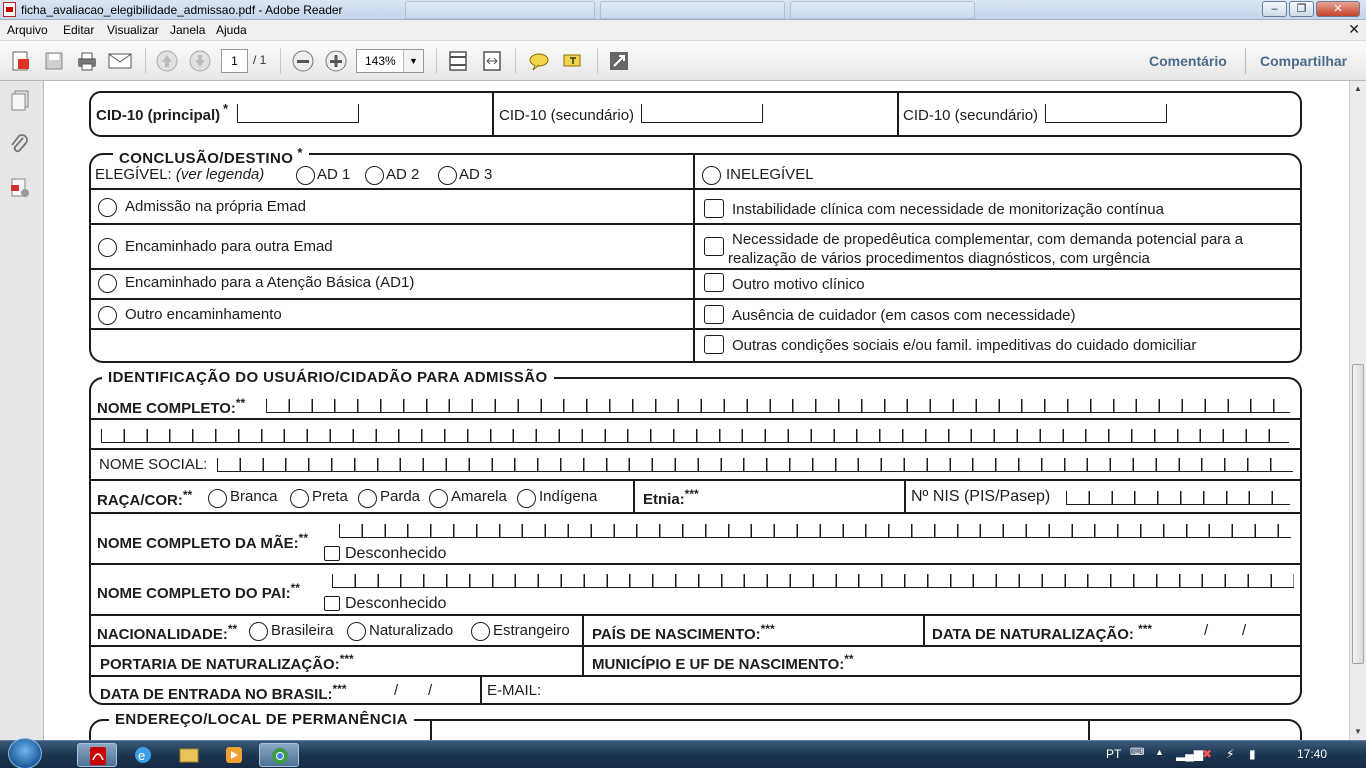 The width and height of the screenshot is (1366, 768). What do you see at coordinates (27, 30) in the screenshot?
I see `menu-arquivo: Arquivo` at bounding box center [27, 30].